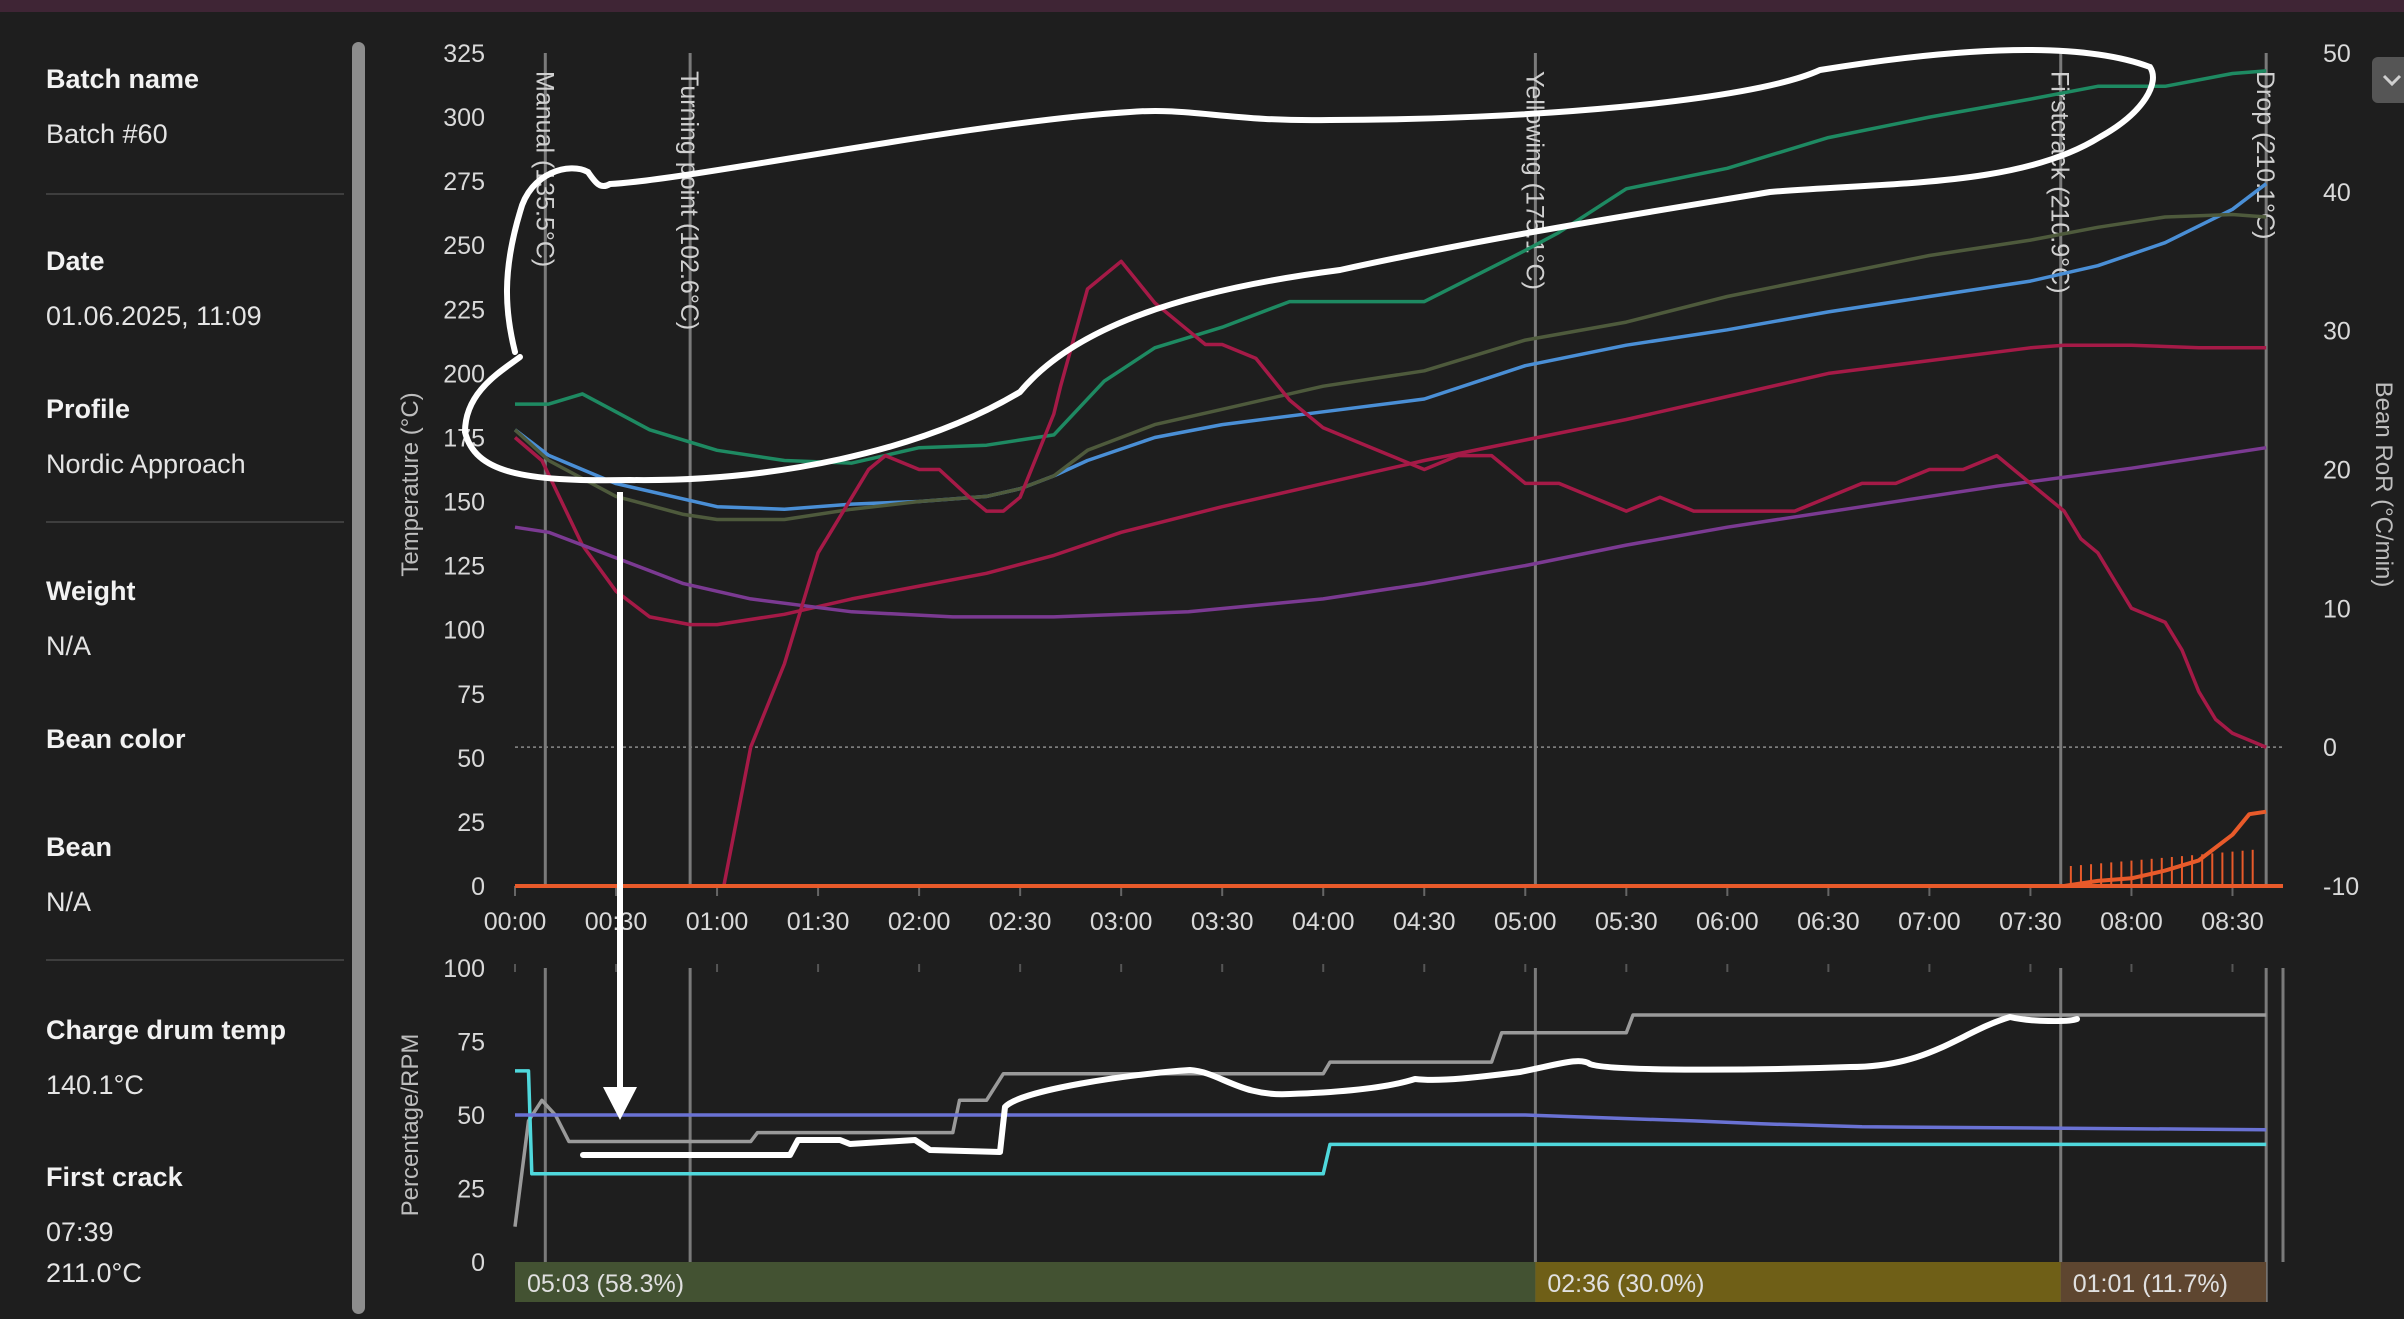  What do you see at coordinates (75, 261) in the screenshot?
I see `field-label: Date` at bounding box center [75, 261].